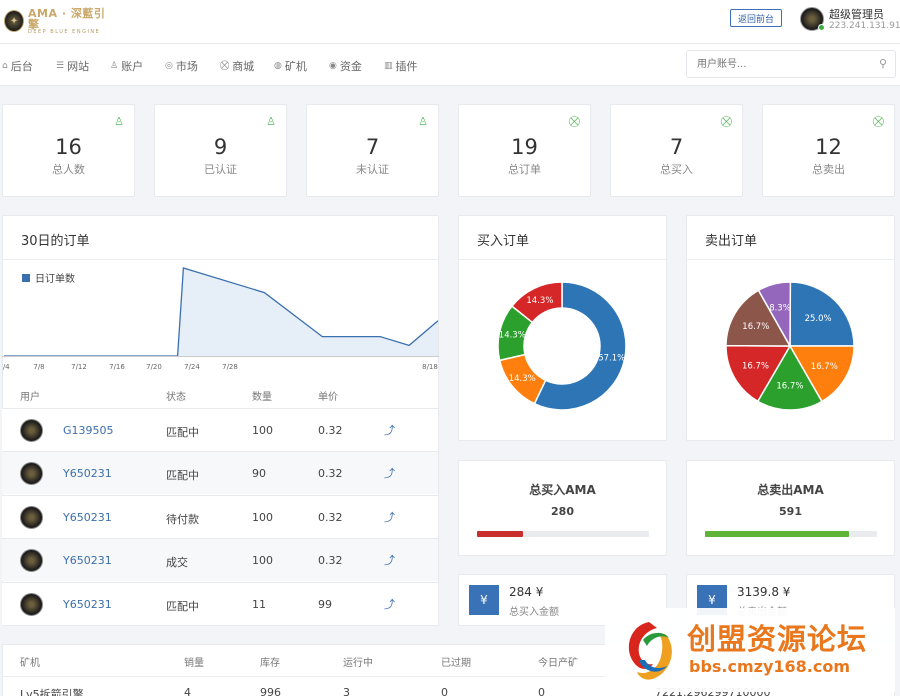  I want to click on total-sell-progress, so click(791, 534).